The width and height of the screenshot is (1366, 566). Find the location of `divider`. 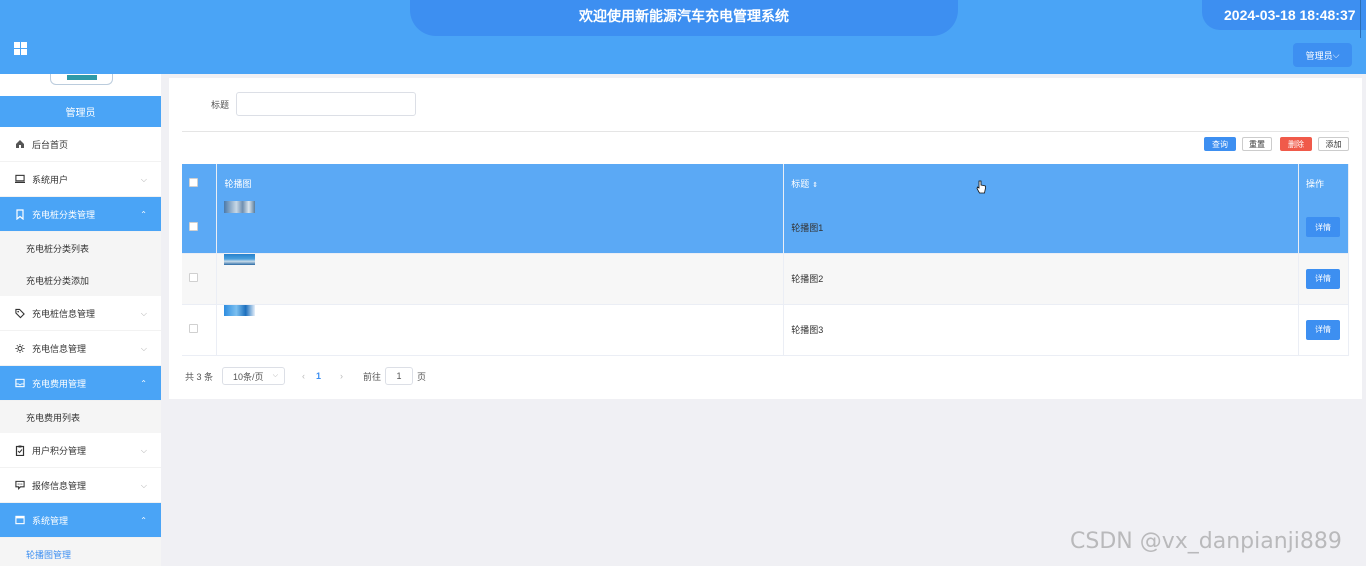

divider is located at coordinates (765, 131).